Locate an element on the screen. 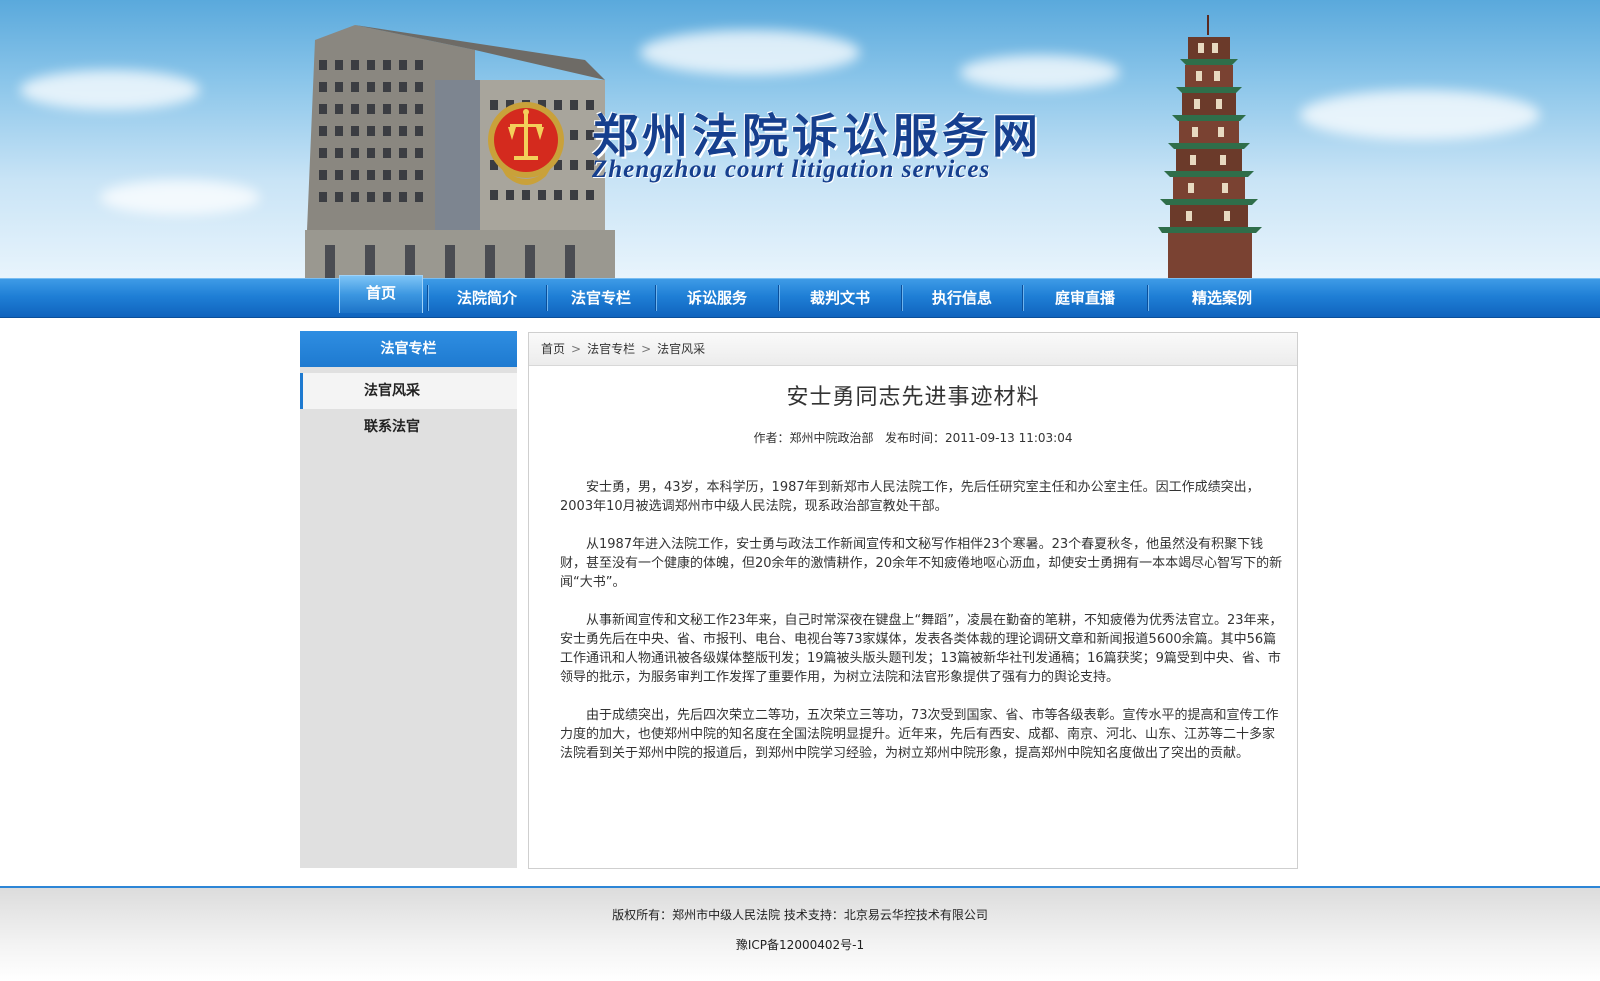 This screenshot has width=1600, height=981. sidebar-heading: 法官专栏 is located at coordinates (408, 349).